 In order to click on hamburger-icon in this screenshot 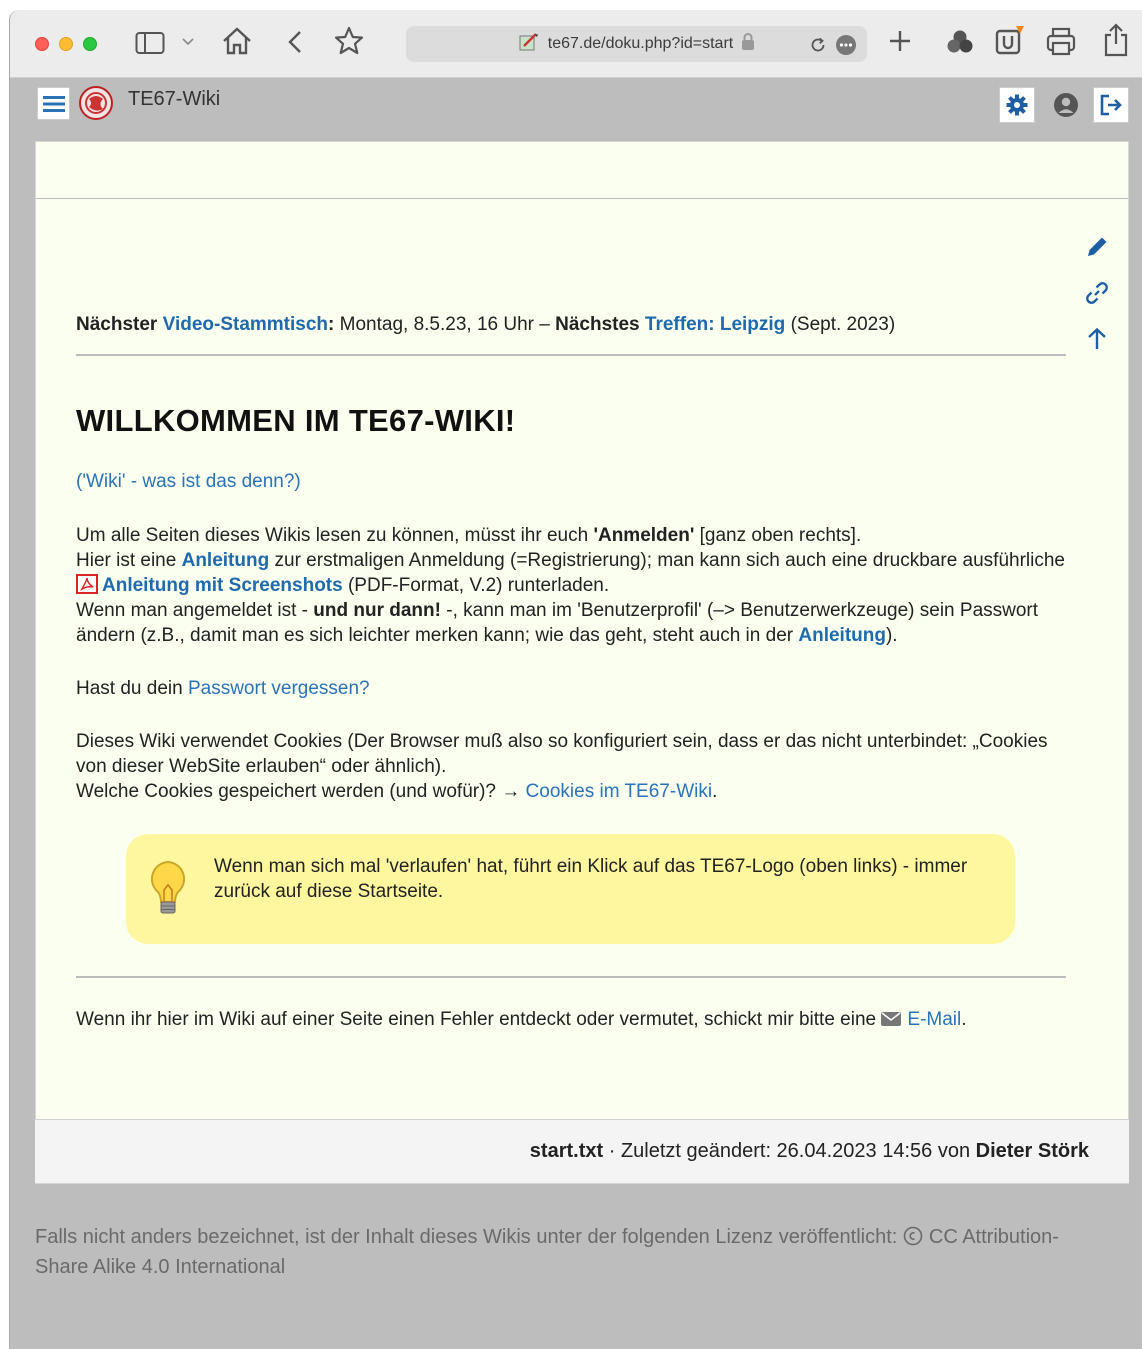, I will do `click(53, 103)`.